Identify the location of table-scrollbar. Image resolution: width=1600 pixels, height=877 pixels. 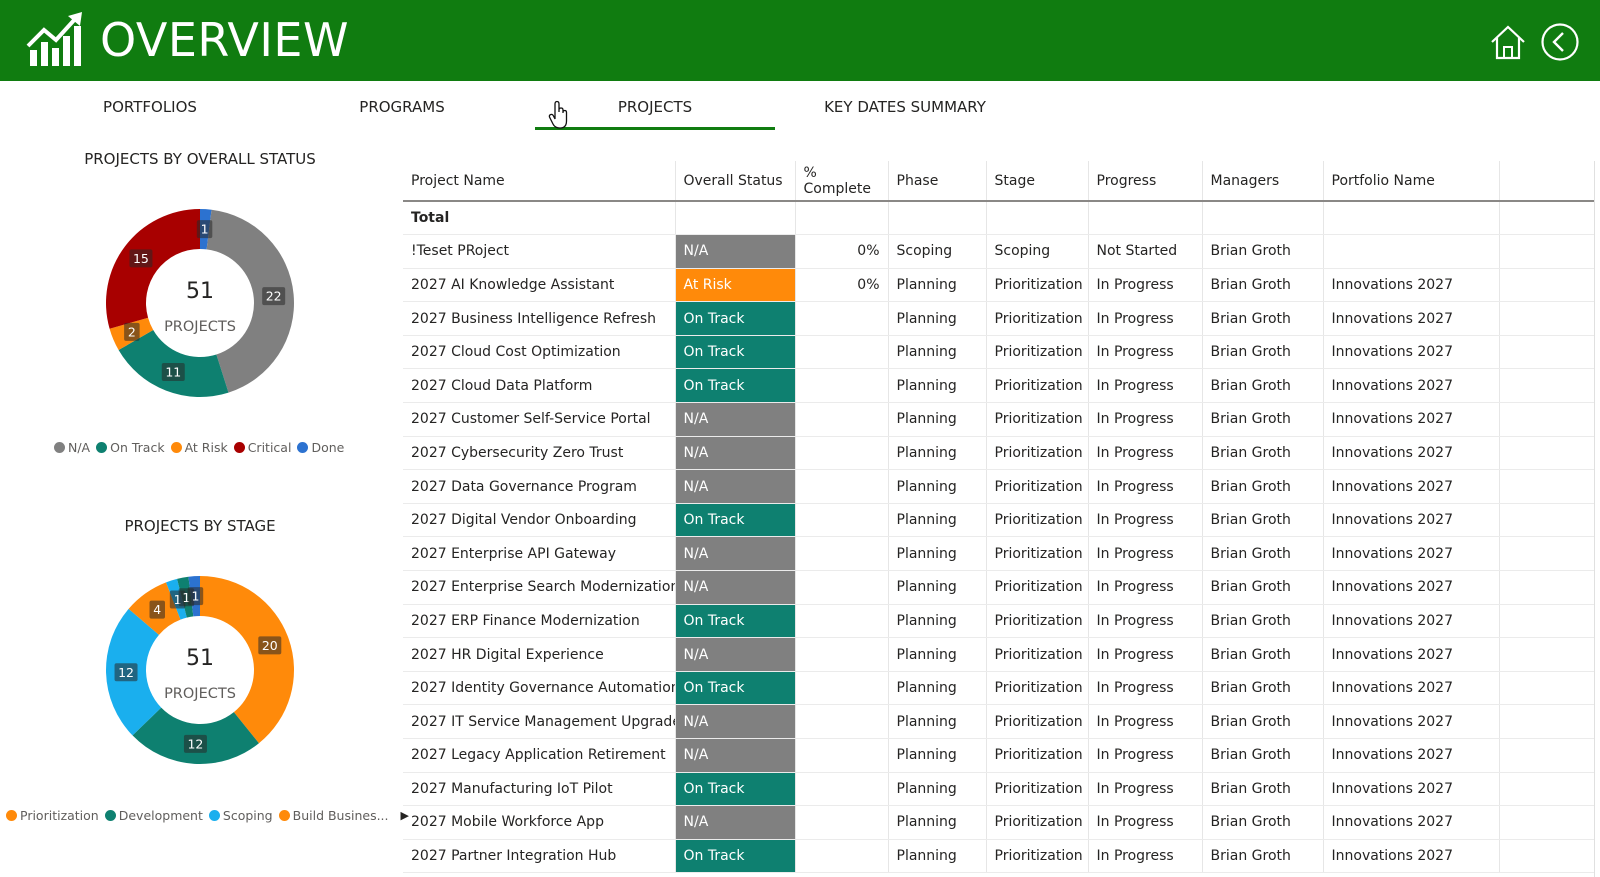
(1594, 519).